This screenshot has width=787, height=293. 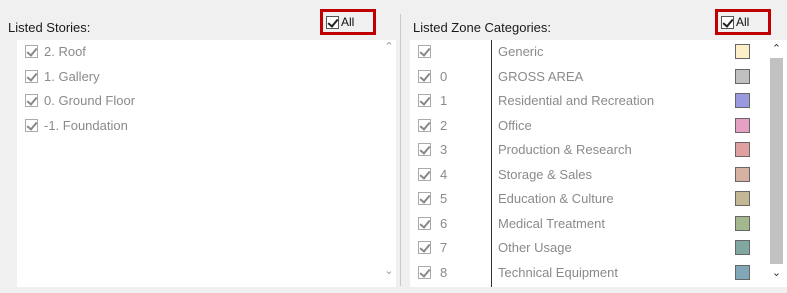 What do you see at coordinates (206, 126) in the screenshot?
I see `story-row: -1. Foundation` at bounding box center [206, 126].